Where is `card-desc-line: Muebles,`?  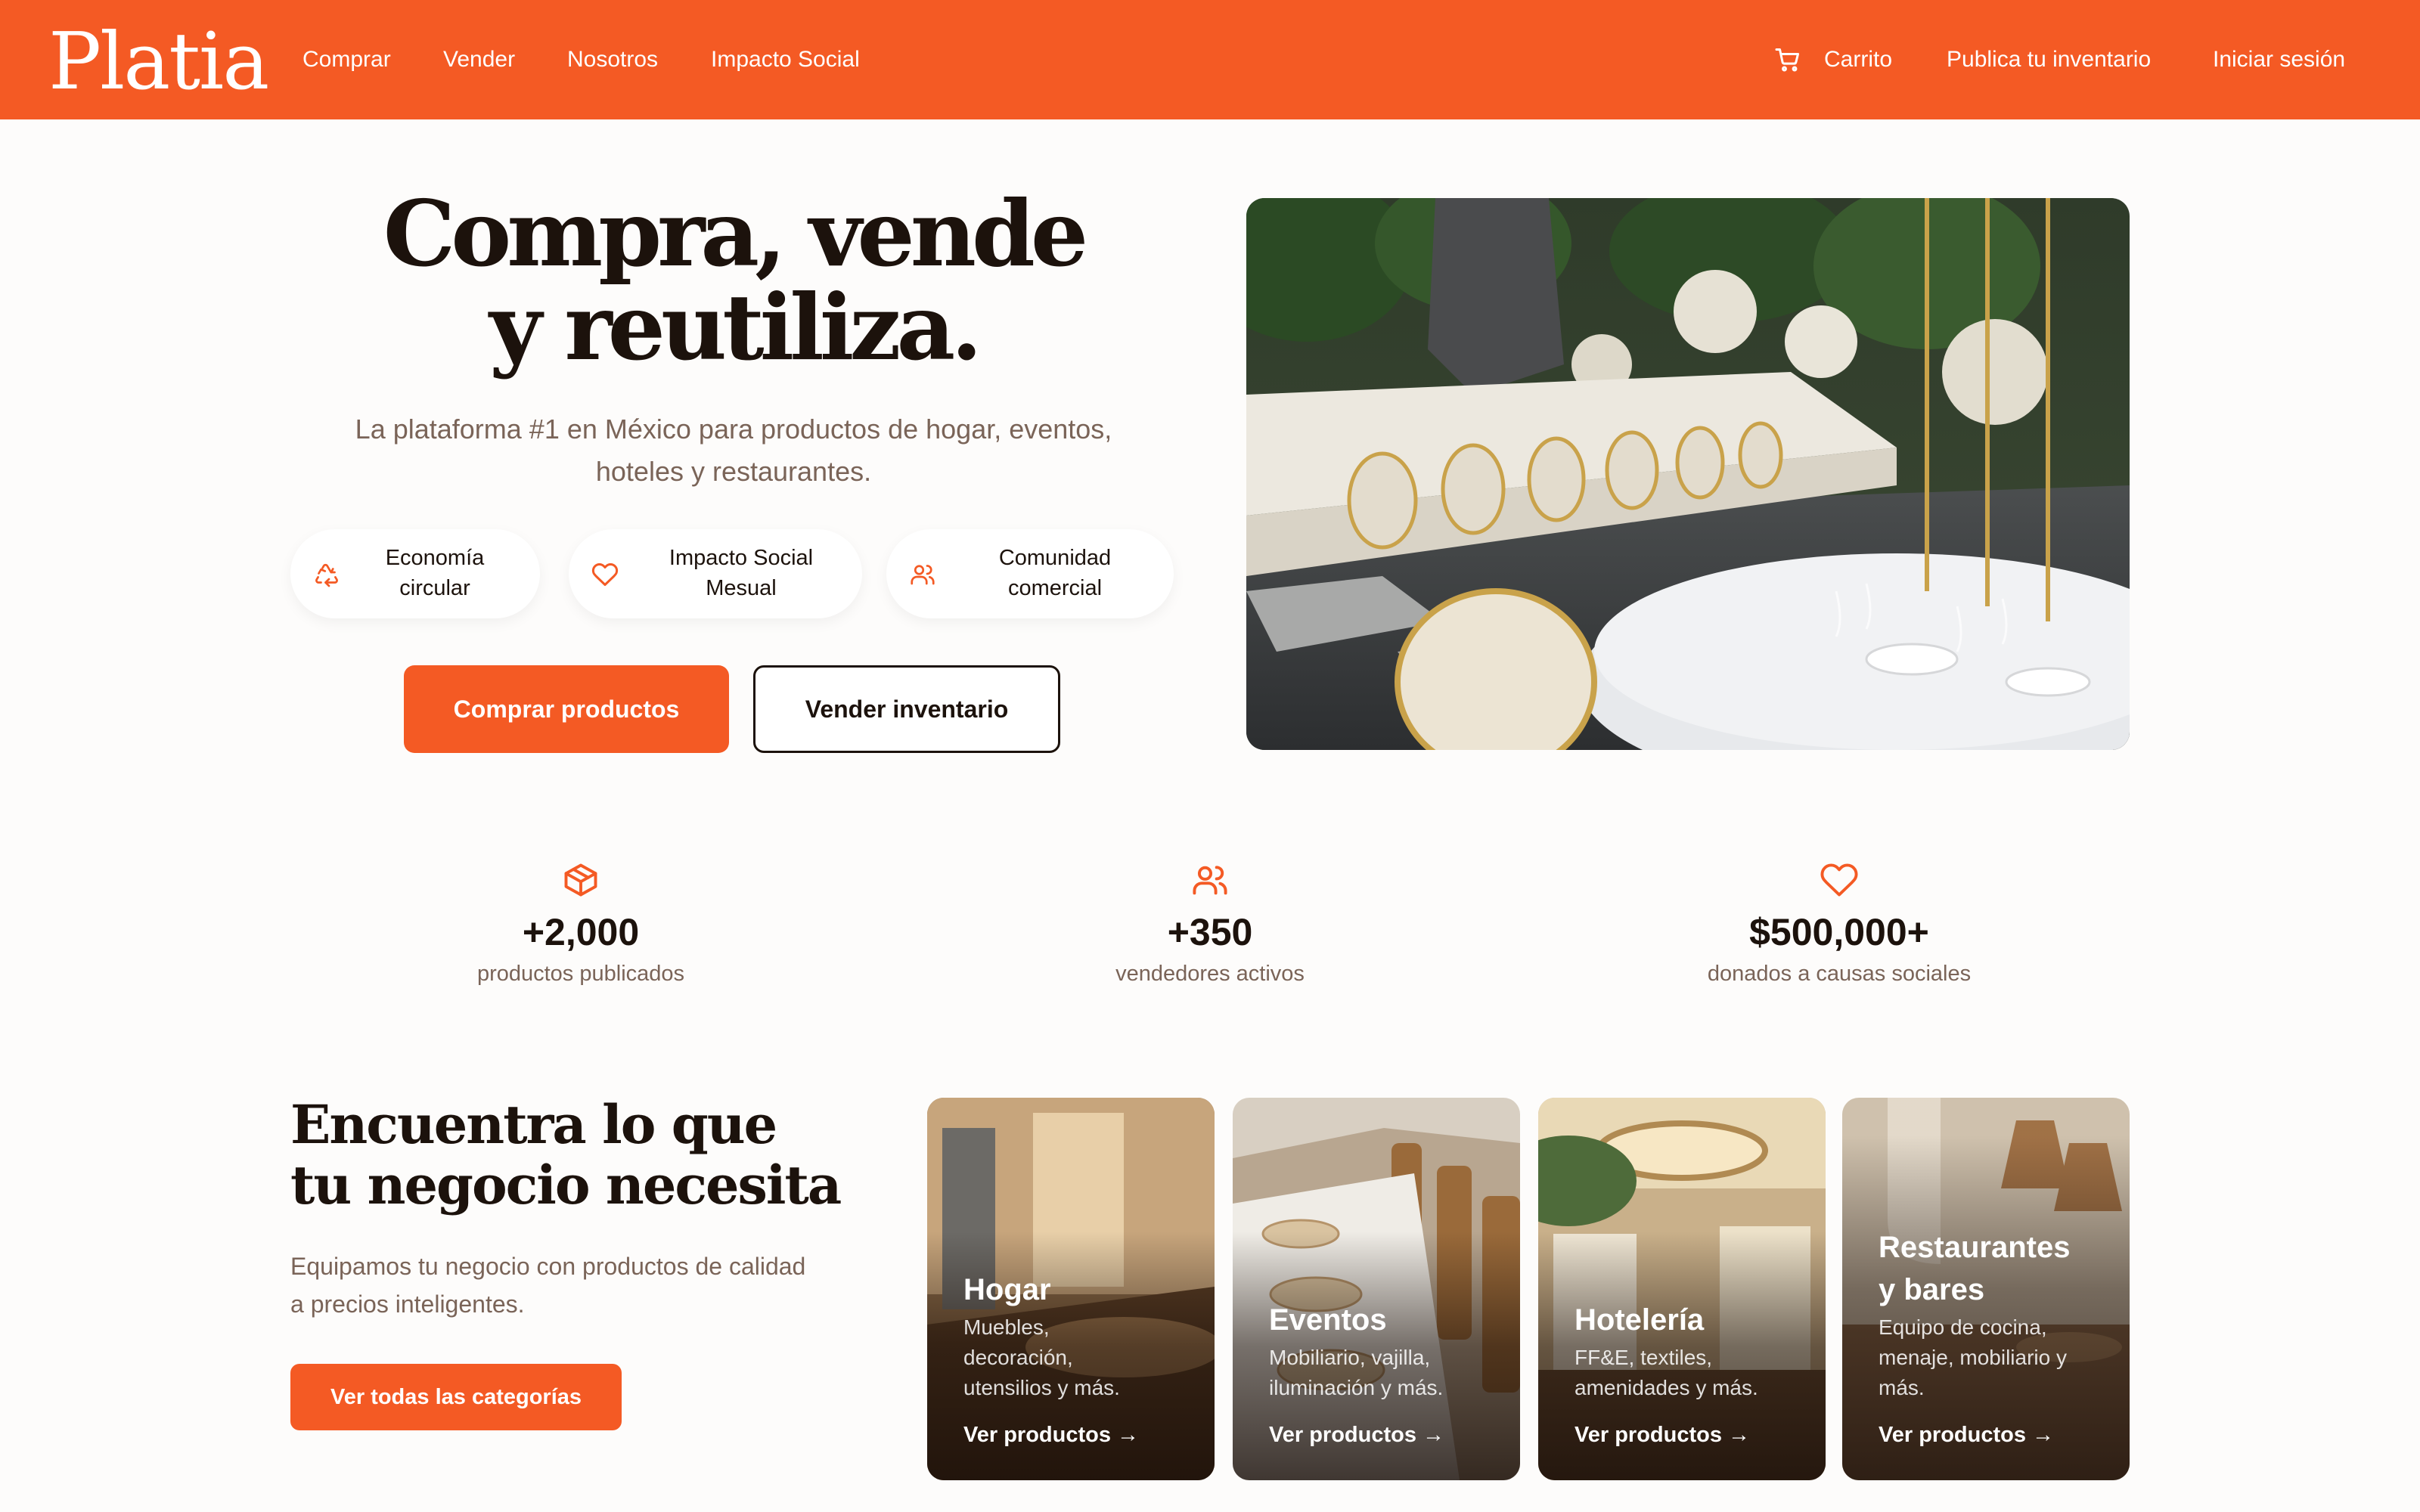 card-desc-line: Muebles, is located at coordinates (1006, 1327).